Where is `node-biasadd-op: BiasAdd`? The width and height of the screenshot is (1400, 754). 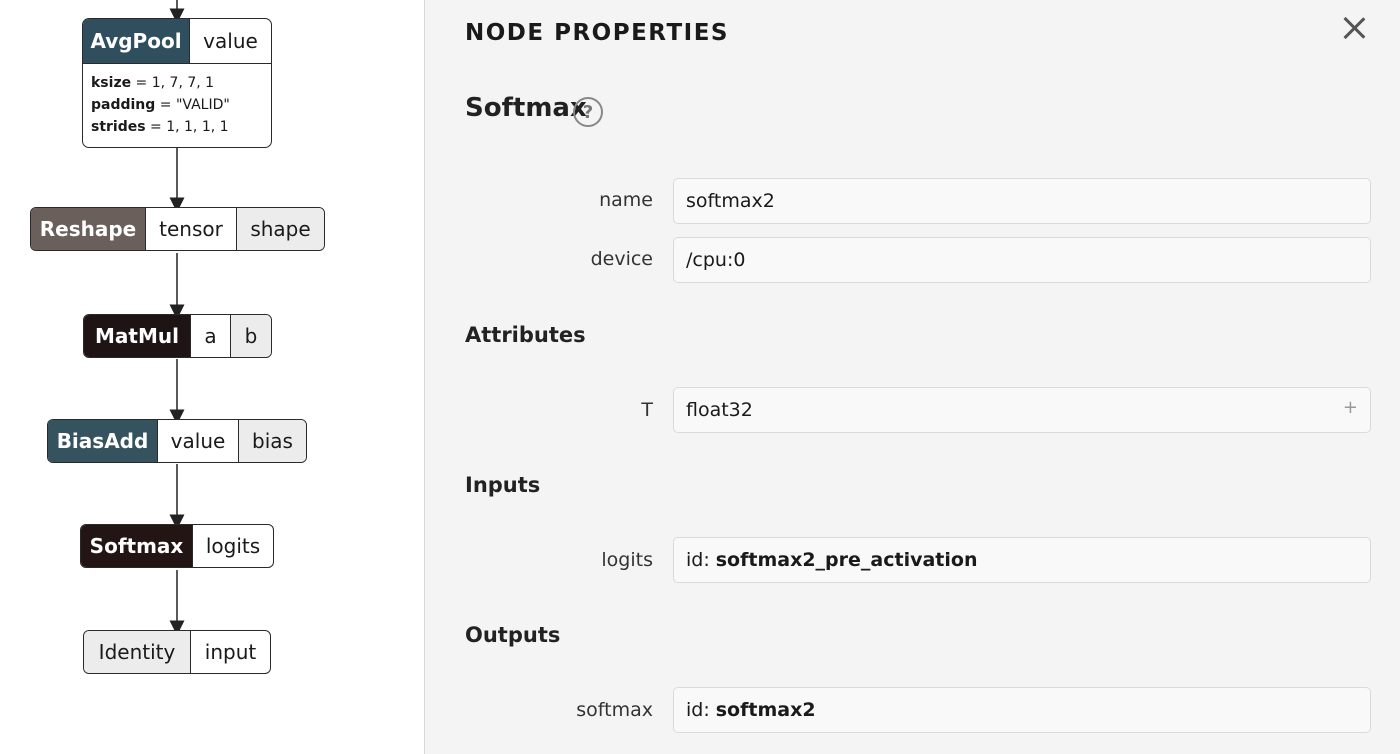 node-biasadd-op: BiasAdd is located at coordinates (102, 441).